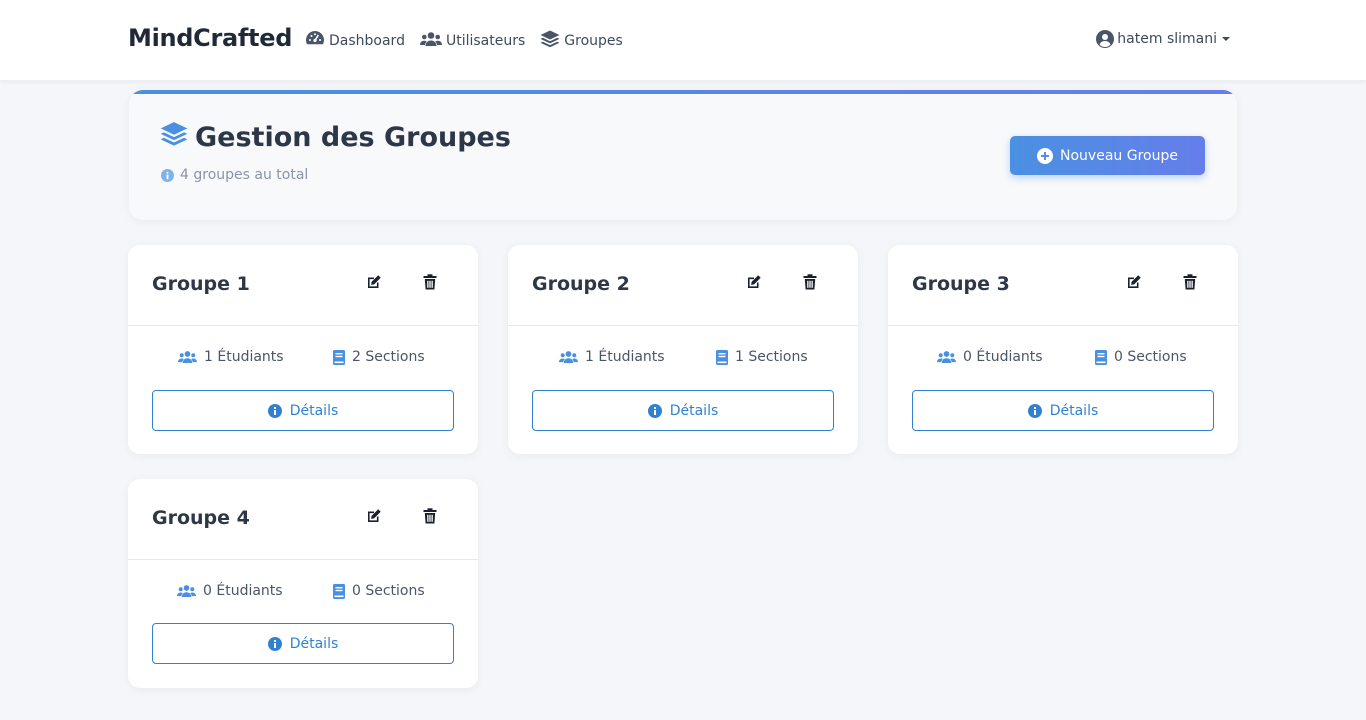  I want to click on group-stats: 1 Étudiants 2 Sections, so click(303, 361).